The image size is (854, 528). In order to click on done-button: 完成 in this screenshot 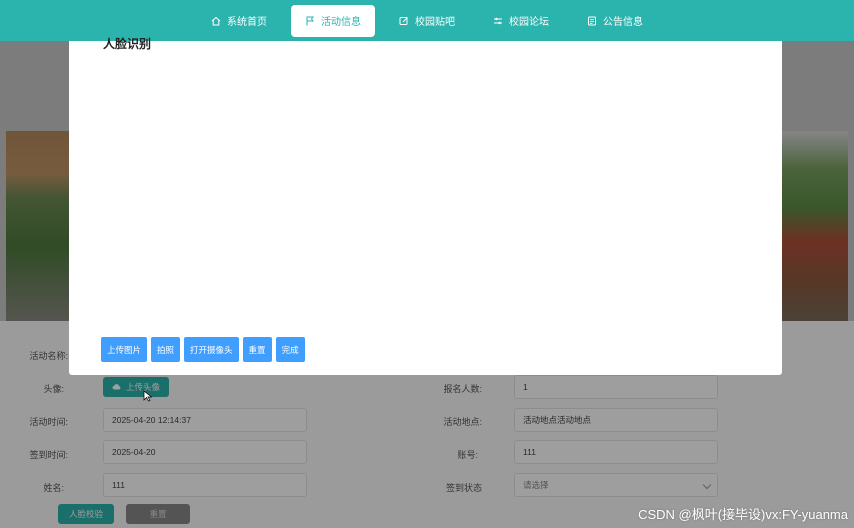, I will do `click(290, 349)`.